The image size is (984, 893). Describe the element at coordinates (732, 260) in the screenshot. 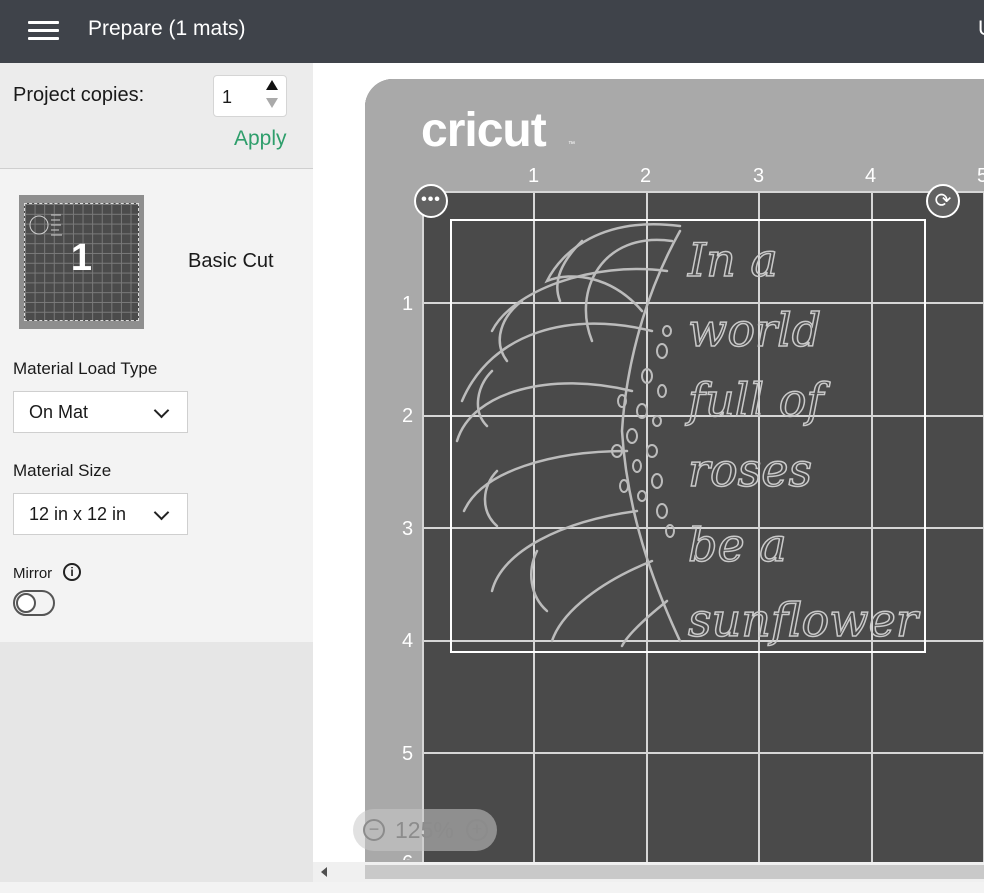

I see `design-line-1: In a` at that location.